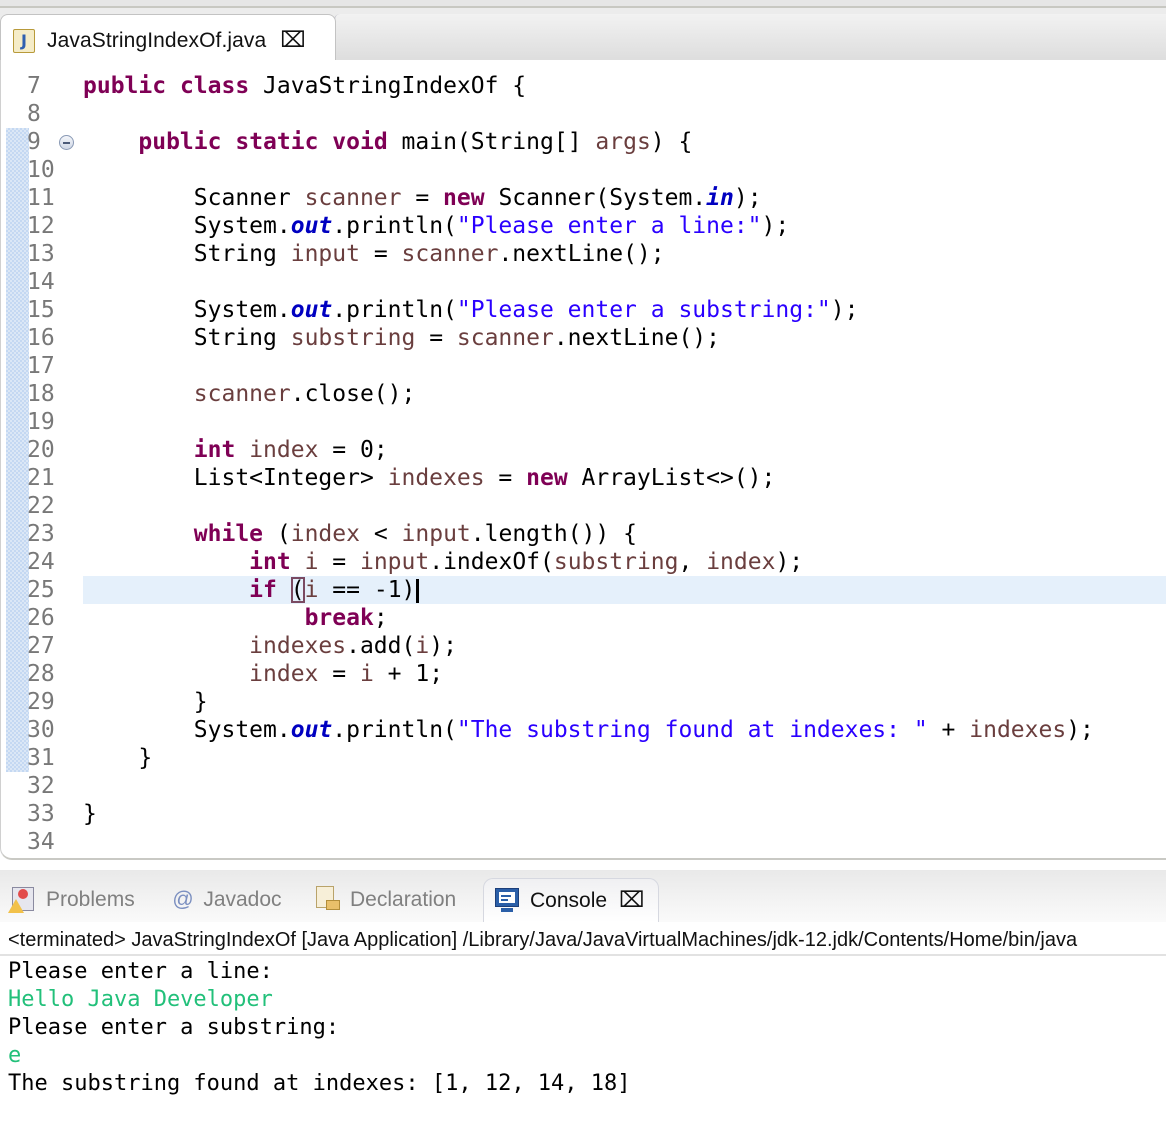 Image resolution: width=1166 pixels, height=1122 pixels. Describe the element at coordinates (41, 450) in the screenshot. I see `line-number: 20` at that location.